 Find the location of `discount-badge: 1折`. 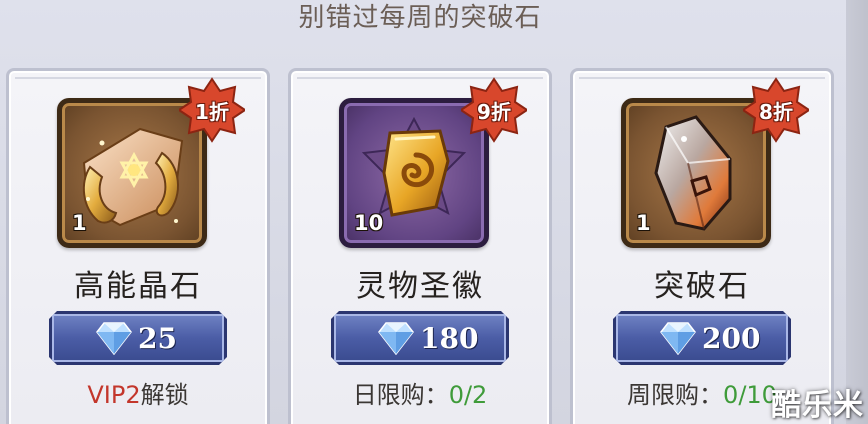

discount-badge: 1折 is located at coordinates (212, 110).